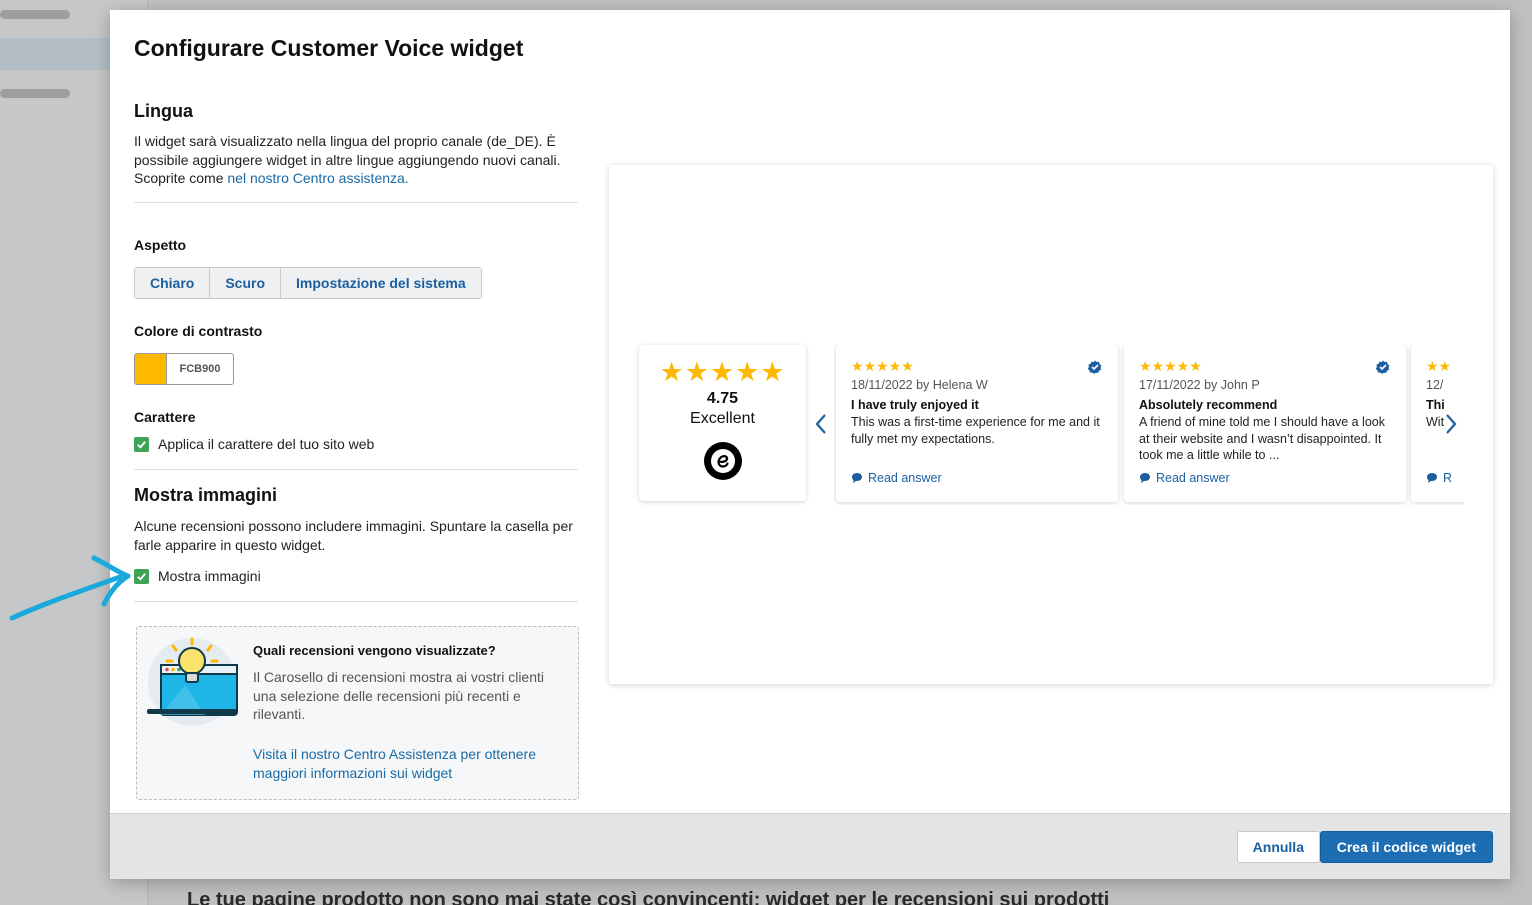 Image resolution: width=1532 pixels, height=905 pixels. What do you see at coordinates (810, 846) in the screenshot?
I see `modal-footer: Annulla Crea il codice widget` at bounding box center [810, 846].